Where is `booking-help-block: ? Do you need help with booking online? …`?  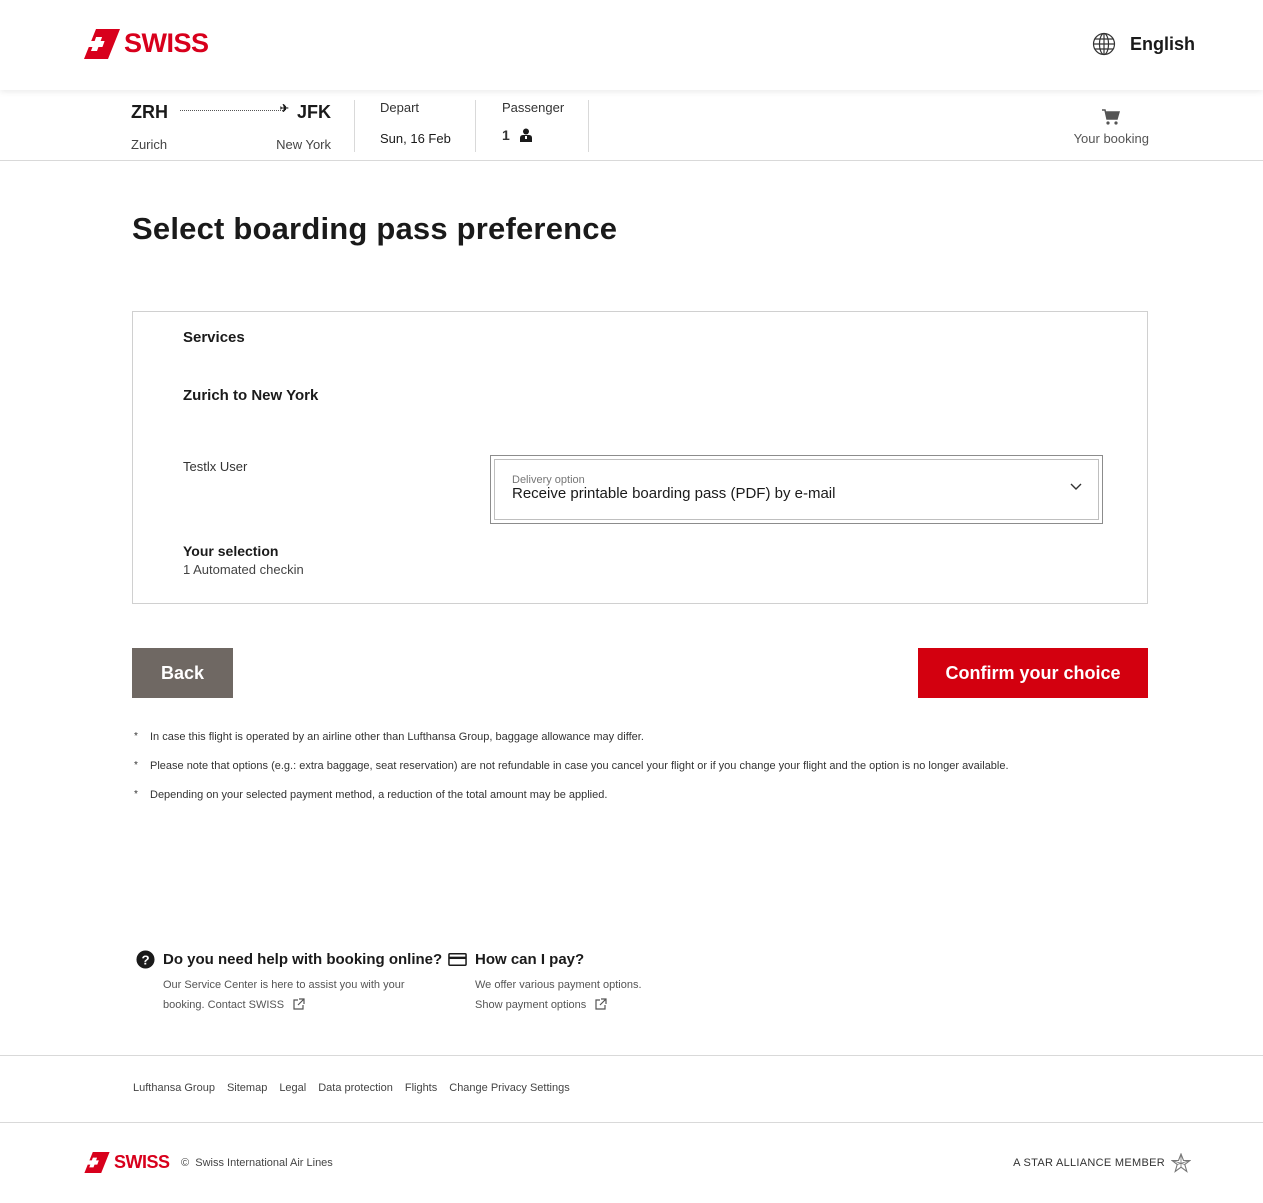 booking-help-block: ? Do you need help with booking online? … is located at coordinates (289, 982).